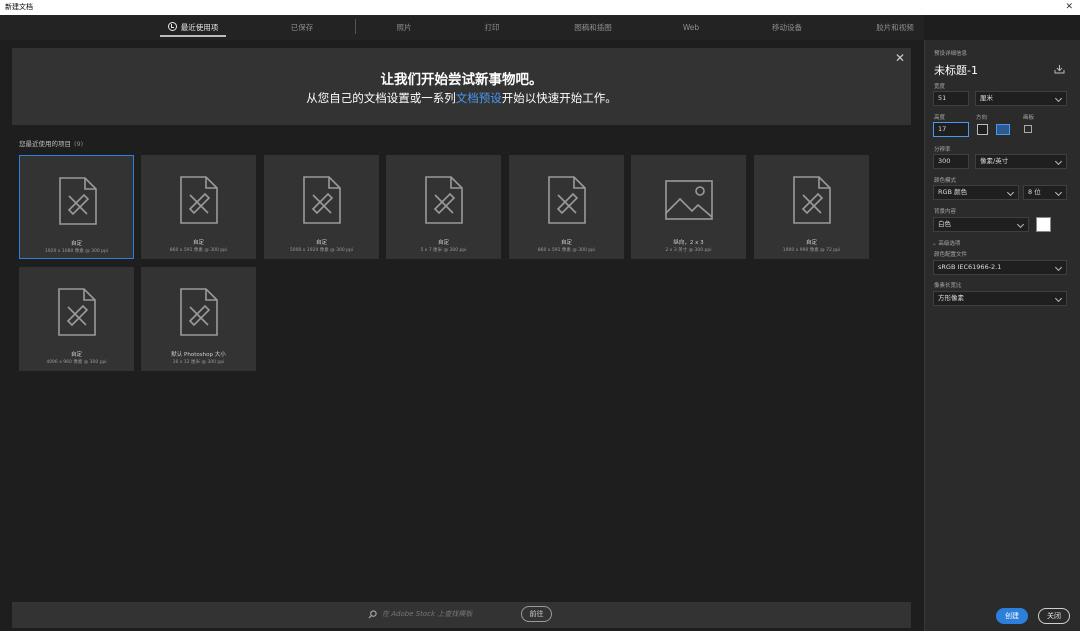 Image resolution: width=1080 pixels, height=631 pixels. What do you see at coordinates (956, 70) in the screenshot?
I see `document-name-field: 未标题-1` at bounding box center [956, 70].